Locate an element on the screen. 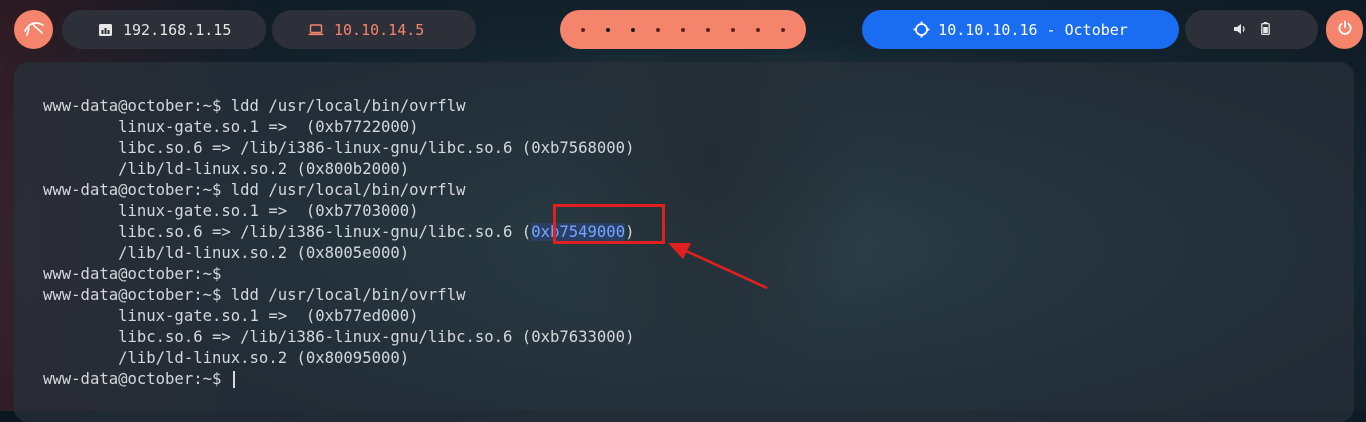 The width and height of the screenshot is (1366, 422). power-button is located at coordinates (1344, 29).